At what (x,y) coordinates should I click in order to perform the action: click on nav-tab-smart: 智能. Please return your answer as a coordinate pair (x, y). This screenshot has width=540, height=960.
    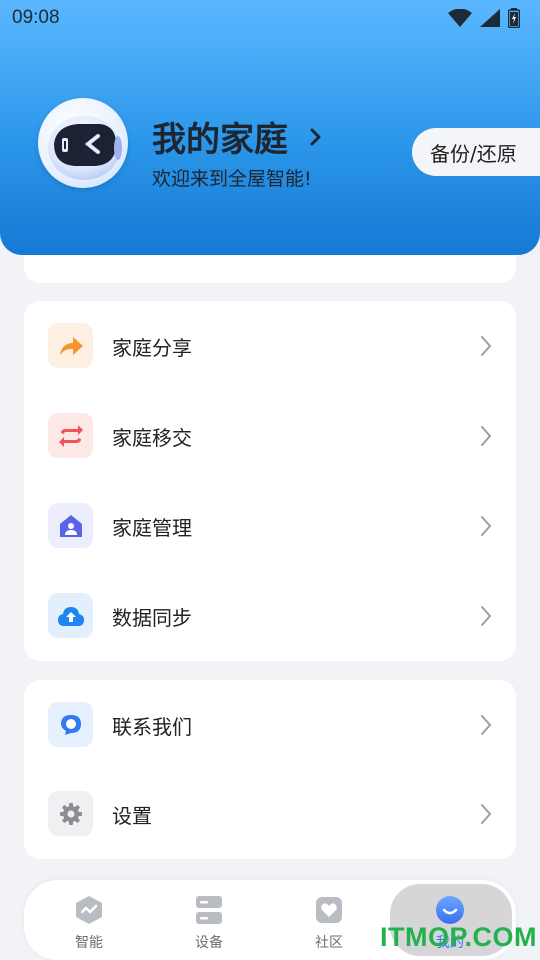
    Looking at the image, I should click on (89, 920).